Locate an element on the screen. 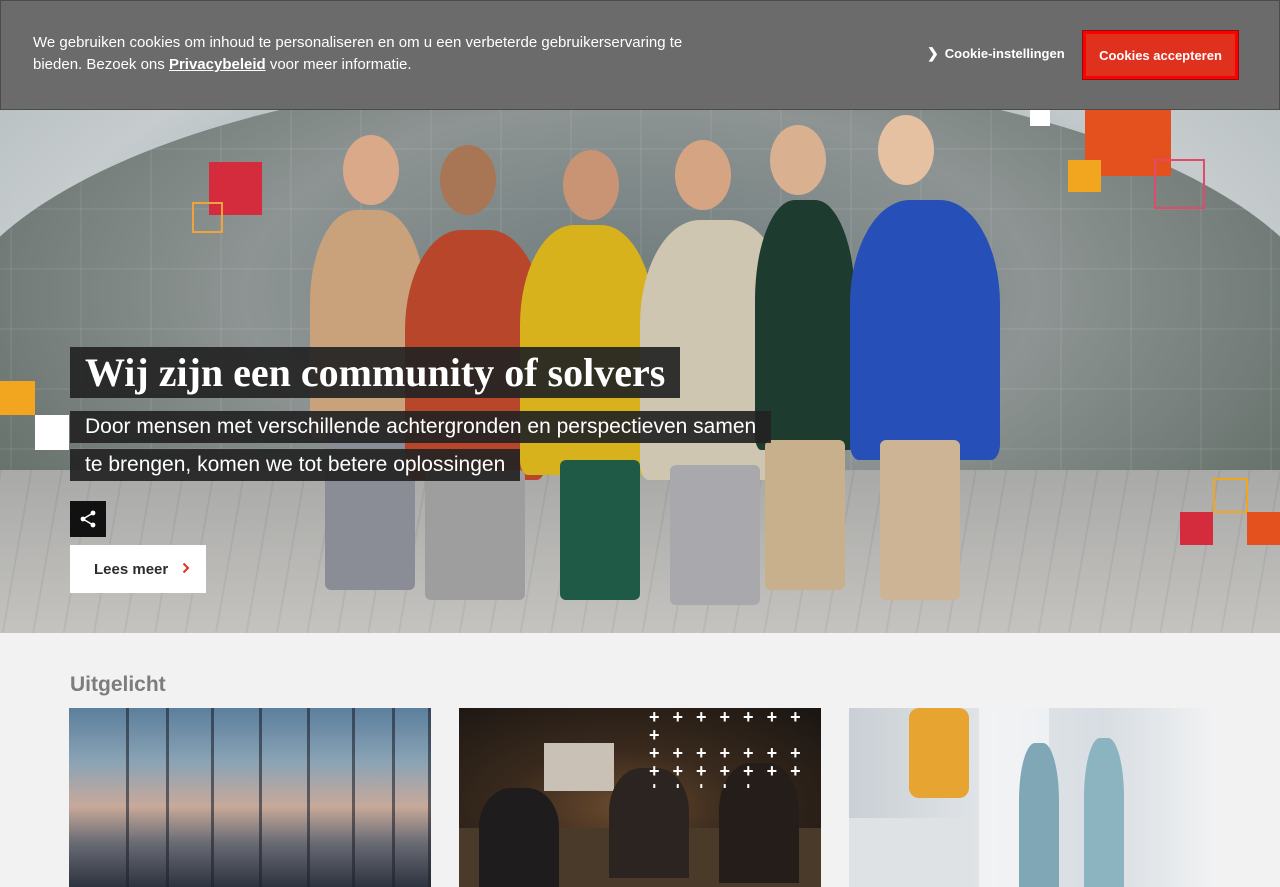 The width and height of the screenshot is (1280, 887). deco-square-red is located at coordinates (1196, 528).